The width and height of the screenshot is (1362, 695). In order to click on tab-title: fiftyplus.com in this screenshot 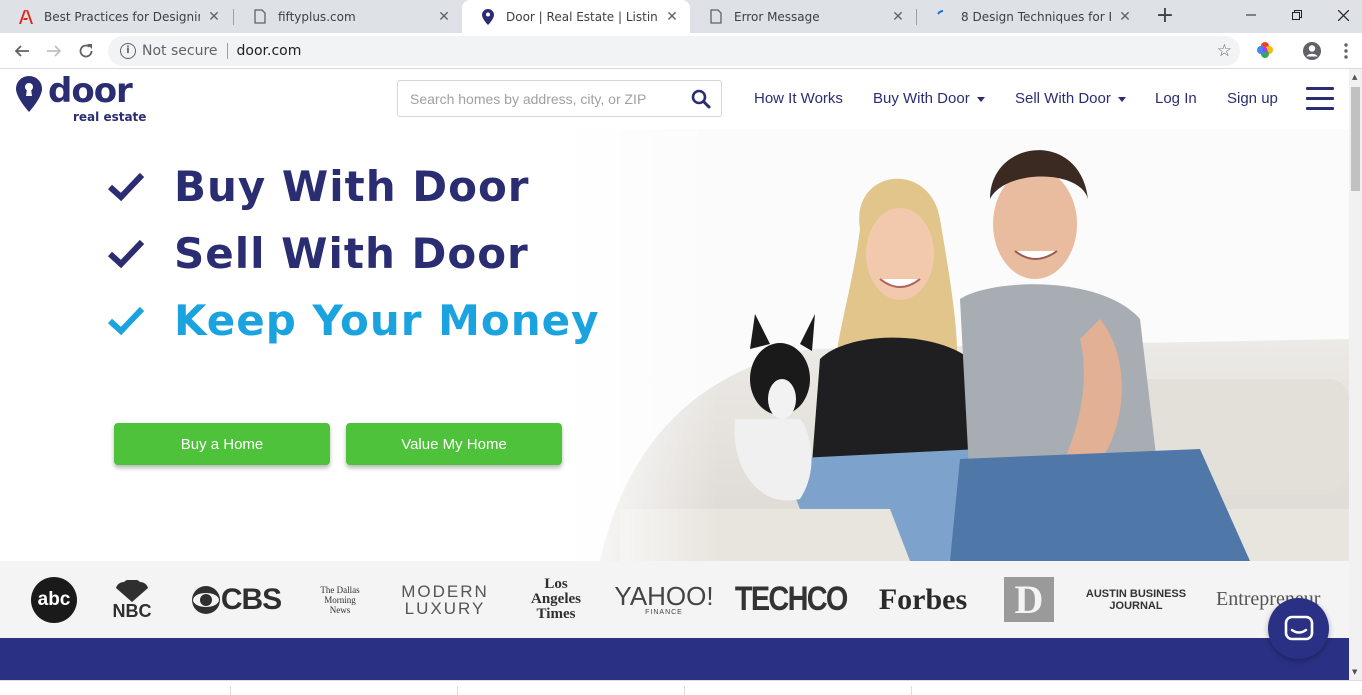, I will do `click(317, 16)`.